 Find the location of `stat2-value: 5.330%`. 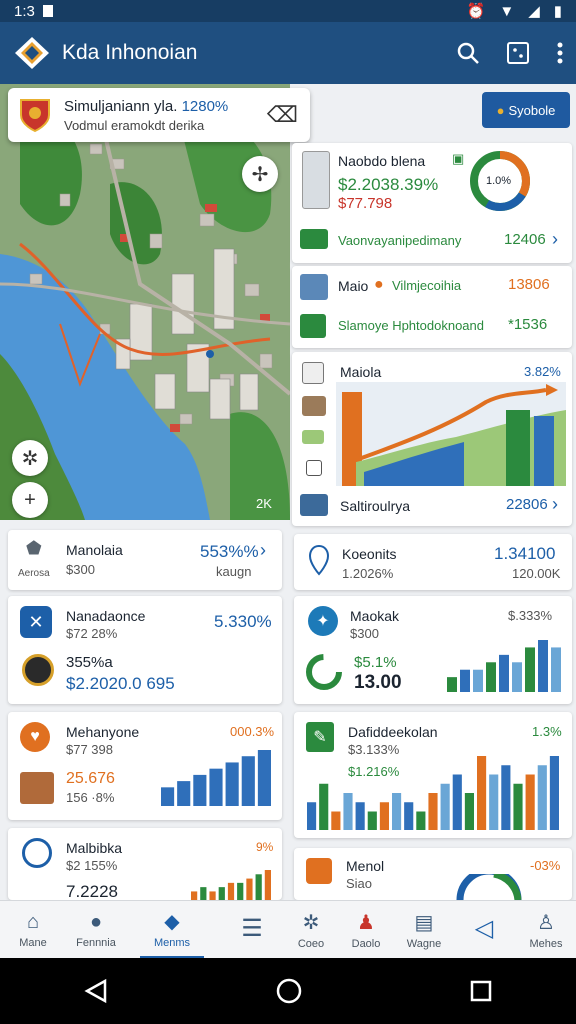

stat2-value: 5.330% is located at coordinates (243, 621).